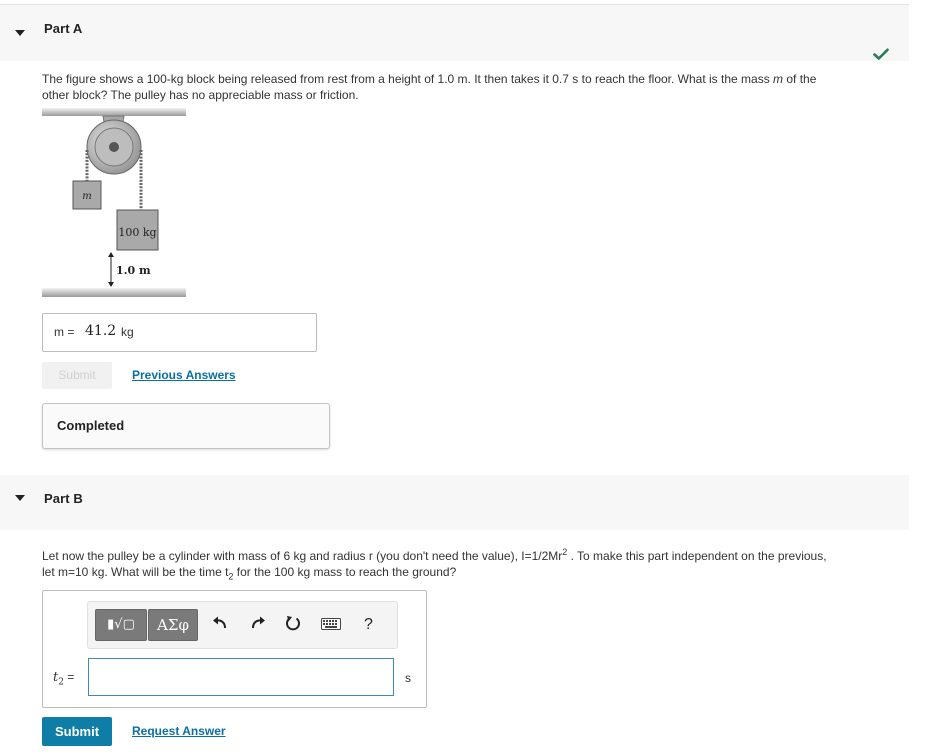 Image resolution: width=925 pixels, height=754 pixels. What do you see at coordinates (135, 572) in the screenshot?
I see `question-text-line2: let m=10 kg. What will be the time t` at bounding box center [135, 572].